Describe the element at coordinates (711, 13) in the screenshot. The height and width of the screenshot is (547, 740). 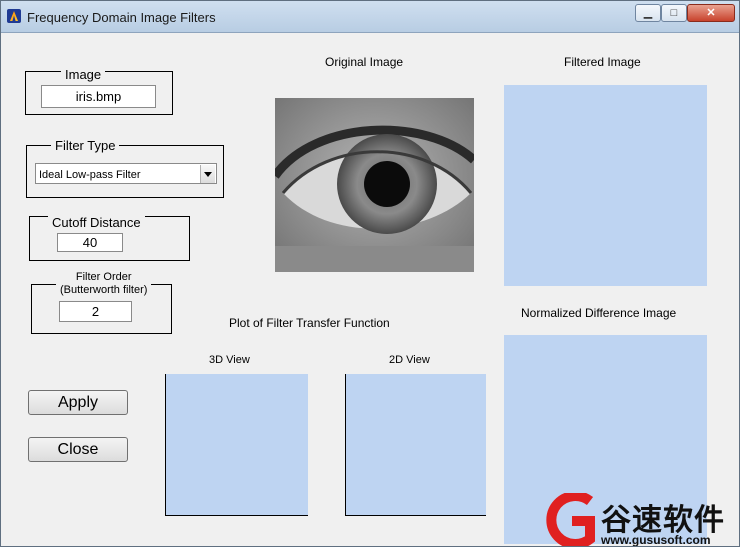
I see `close-window-button: ✕` at that location.